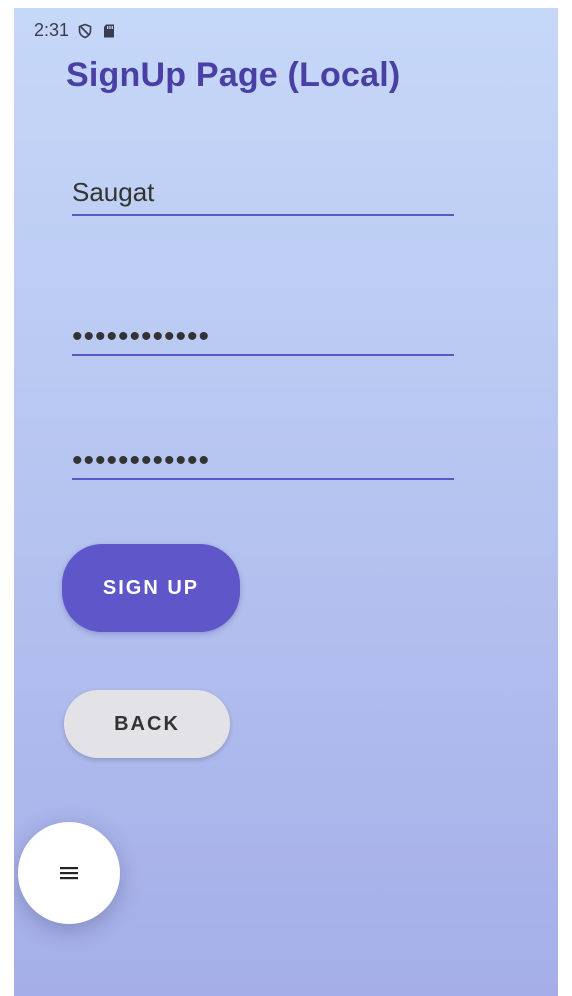 The height and width of the screenshot is (996, 572). What do you see at coordinates (263, 337) in the screenshot?
I see `password-input` at bounding box center [263, 337].